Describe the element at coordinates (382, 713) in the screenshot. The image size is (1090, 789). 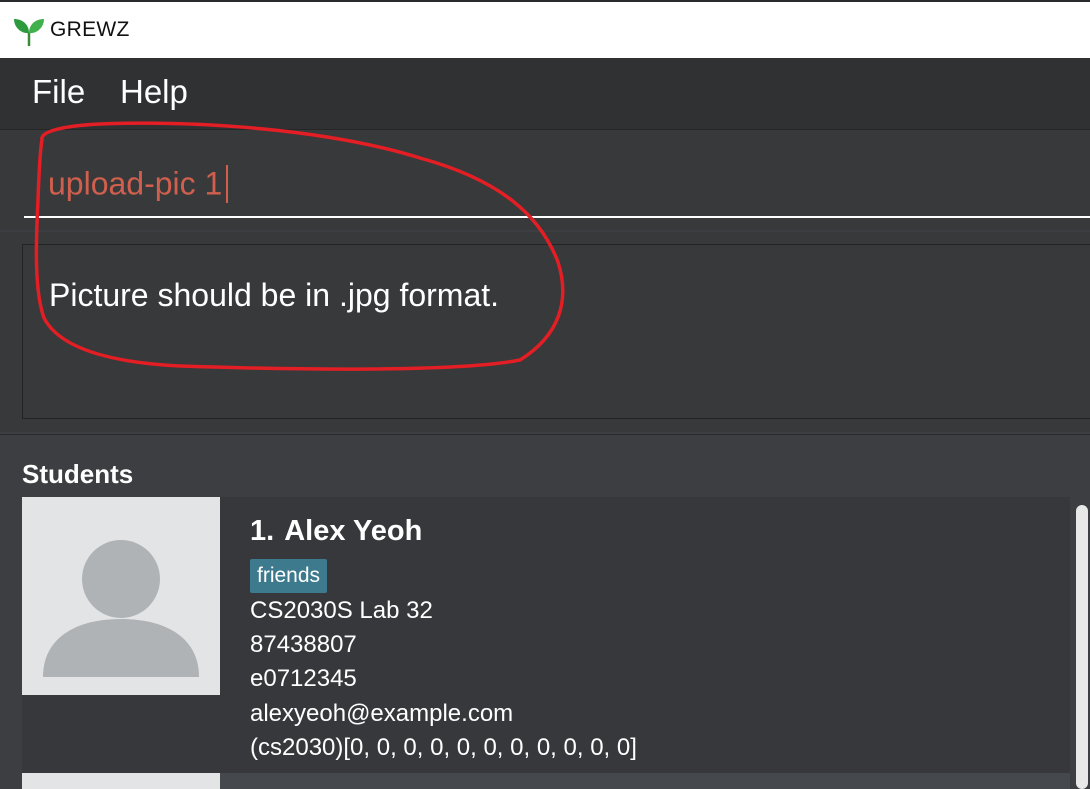
I see `student-email: alexyeoh@example.com` at that location.